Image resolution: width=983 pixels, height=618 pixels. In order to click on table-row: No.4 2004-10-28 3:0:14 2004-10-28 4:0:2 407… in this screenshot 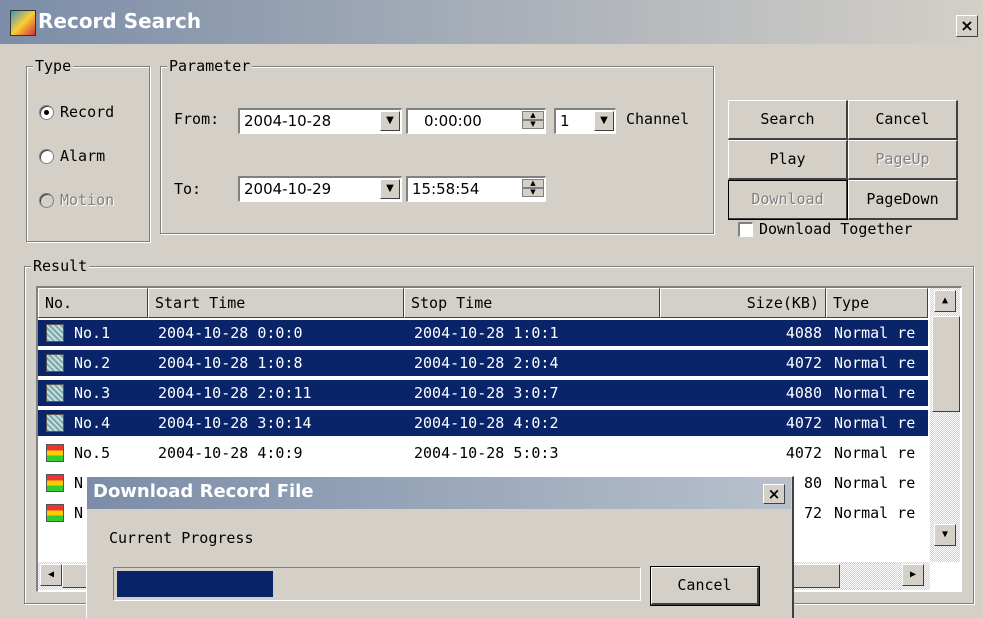, I will do `click(483, 423)`.